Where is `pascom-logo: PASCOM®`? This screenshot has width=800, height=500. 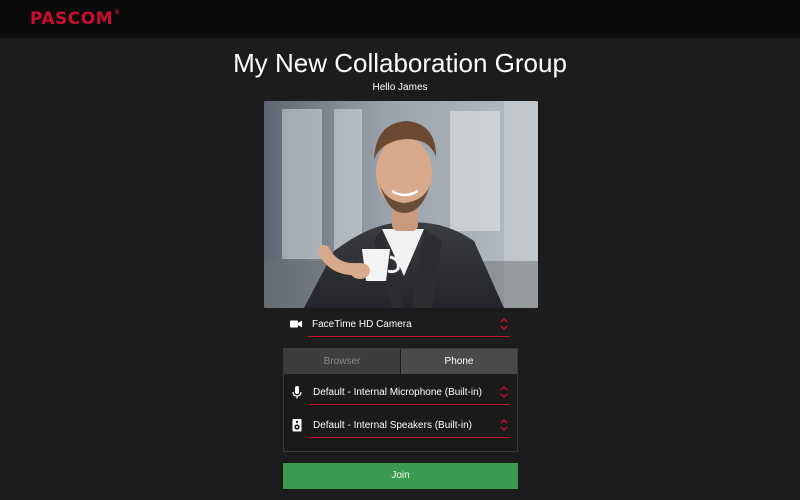
pascom-logo: PASCOM® is located at coordinates (75, 19).